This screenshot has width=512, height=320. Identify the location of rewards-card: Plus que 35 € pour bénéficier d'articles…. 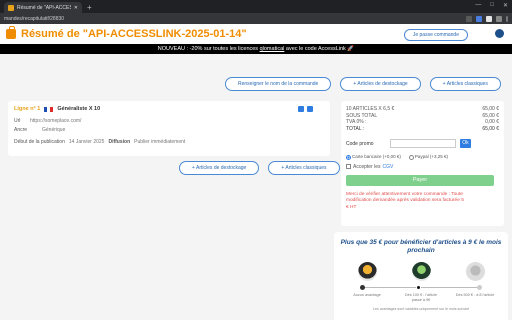
(421, 276).